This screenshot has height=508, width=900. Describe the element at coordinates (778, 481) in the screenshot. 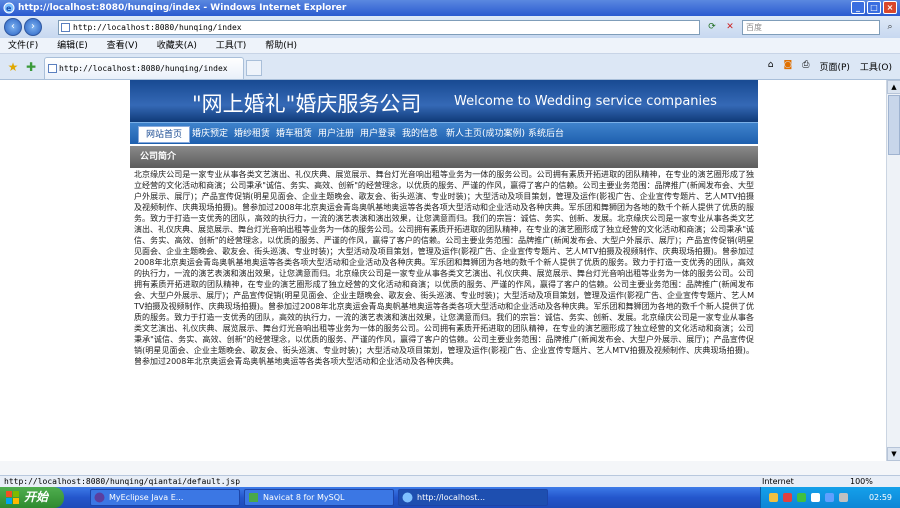

I see `security-zone: Internet` at that location.